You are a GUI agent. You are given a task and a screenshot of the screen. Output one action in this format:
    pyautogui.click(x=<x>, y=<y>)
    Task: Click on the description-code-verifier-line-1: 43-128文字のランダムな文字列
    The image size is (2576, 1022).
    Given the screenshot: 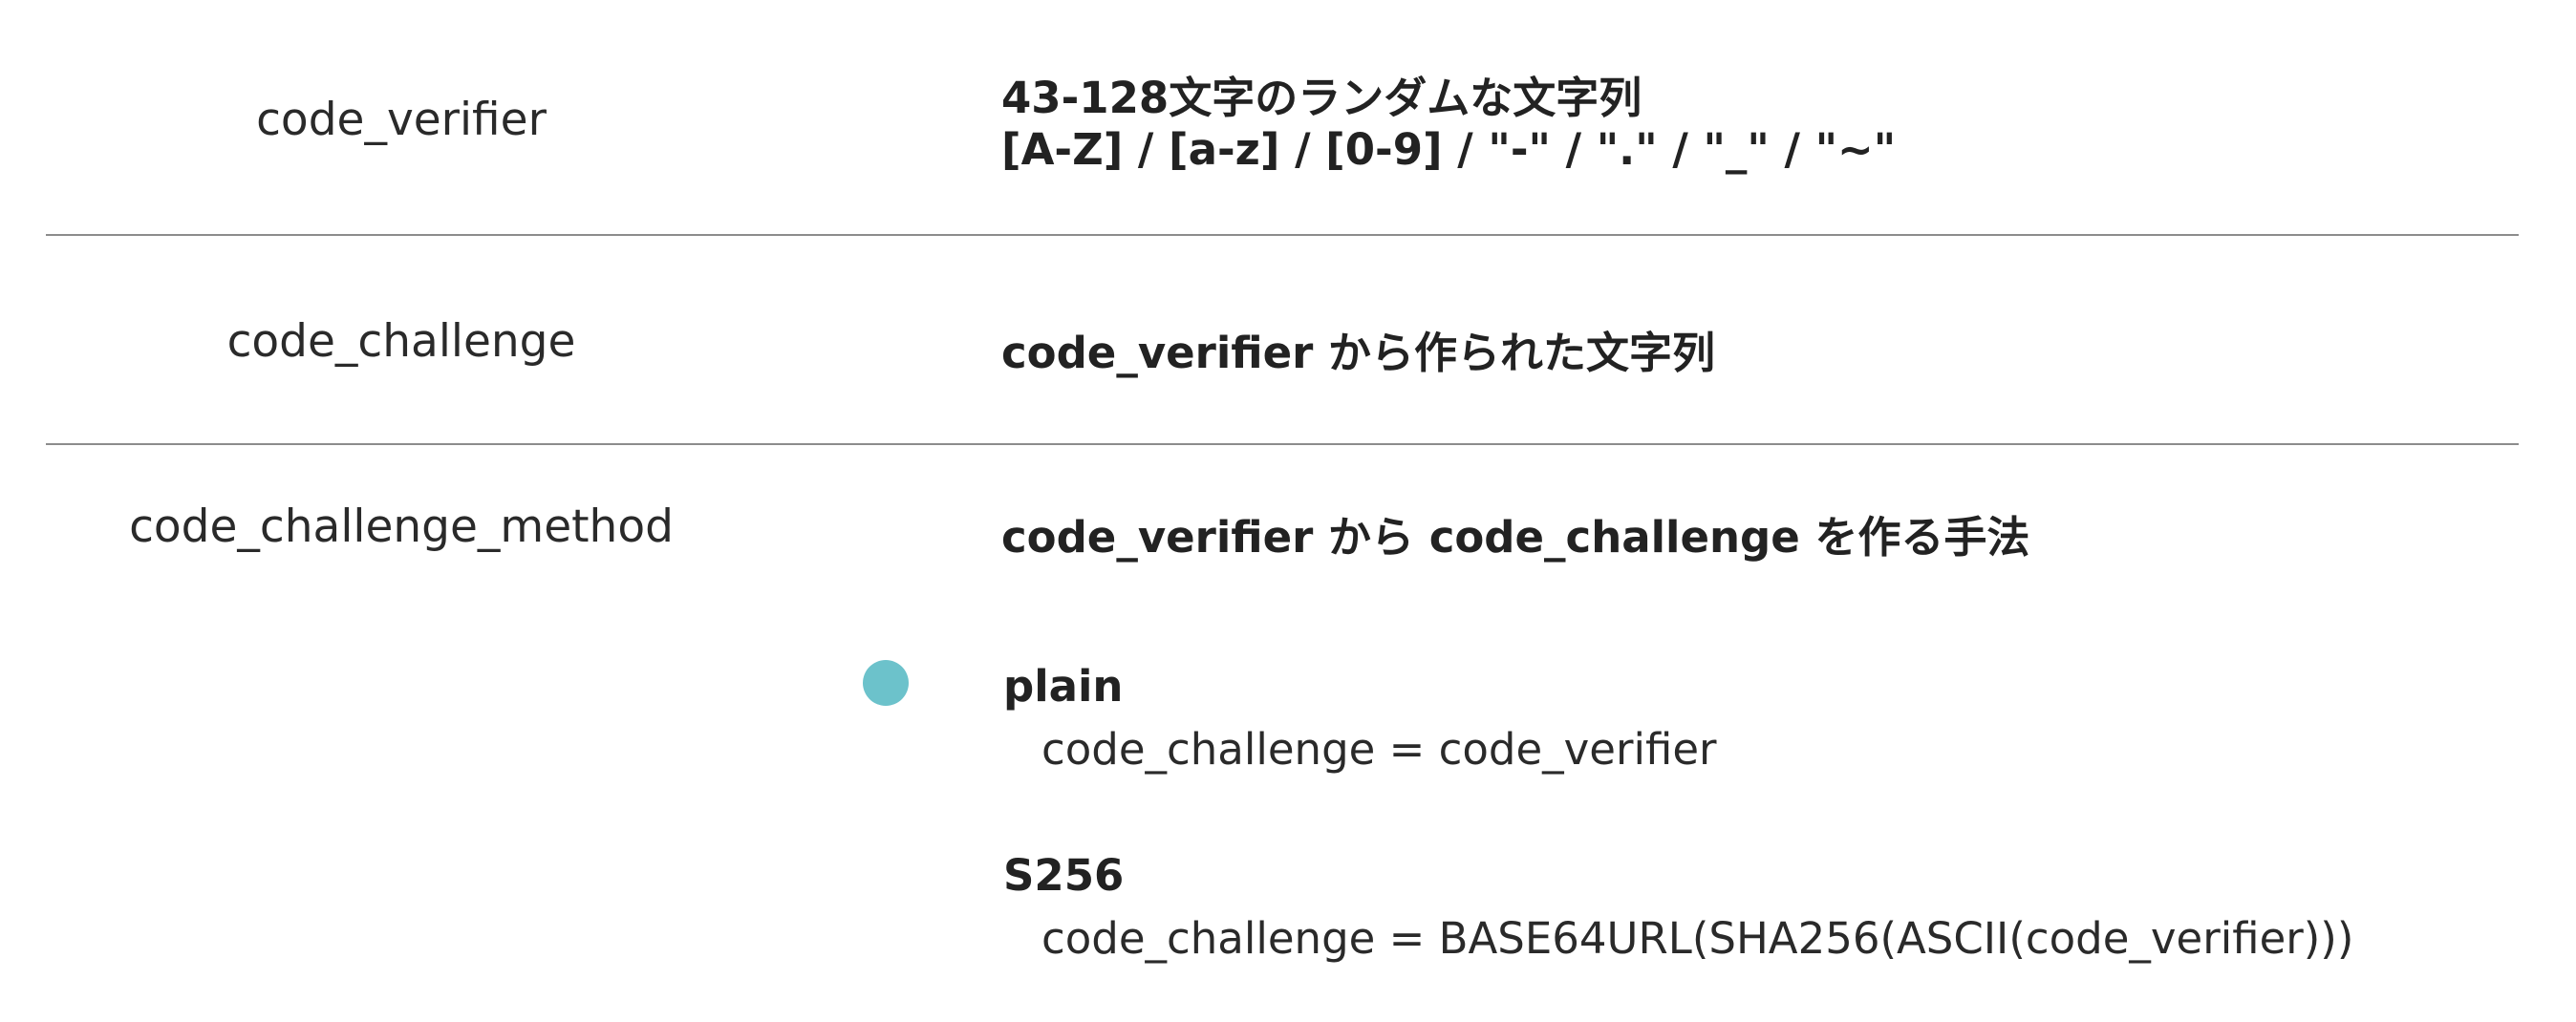 What is the action you would take?
    pyautogui.click(x=1321, y=98)
    